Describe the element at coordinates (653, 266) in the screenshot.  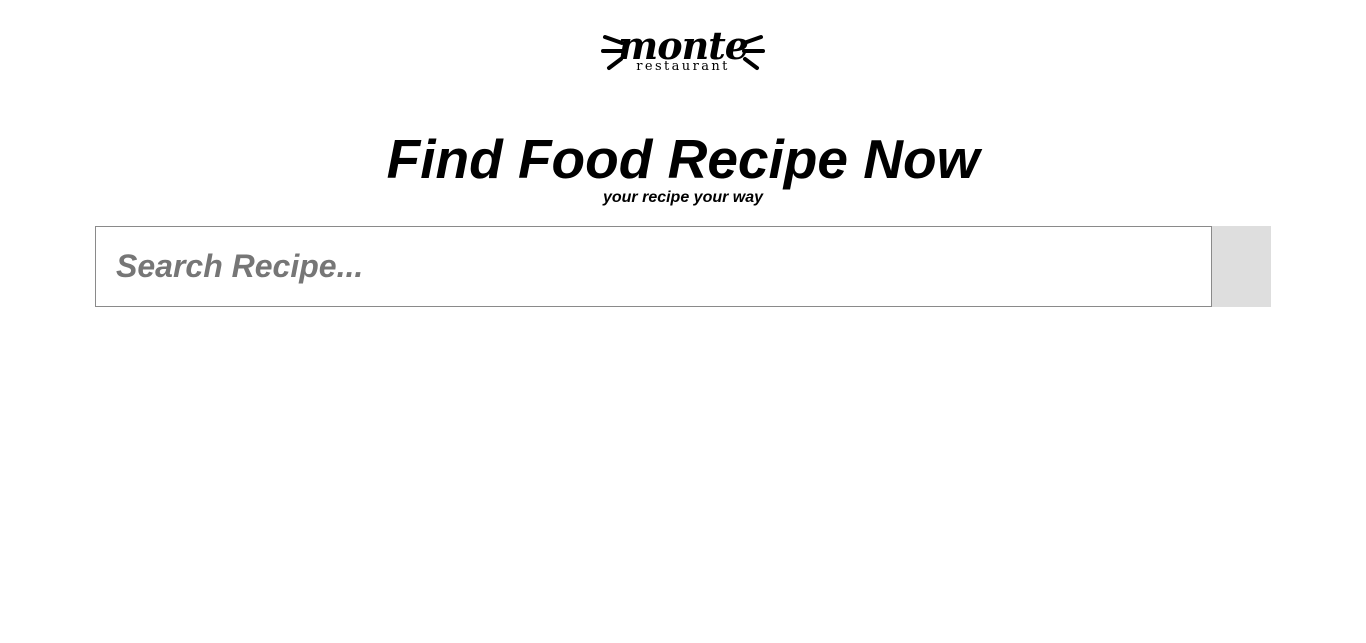
I see `search-input` at that location.